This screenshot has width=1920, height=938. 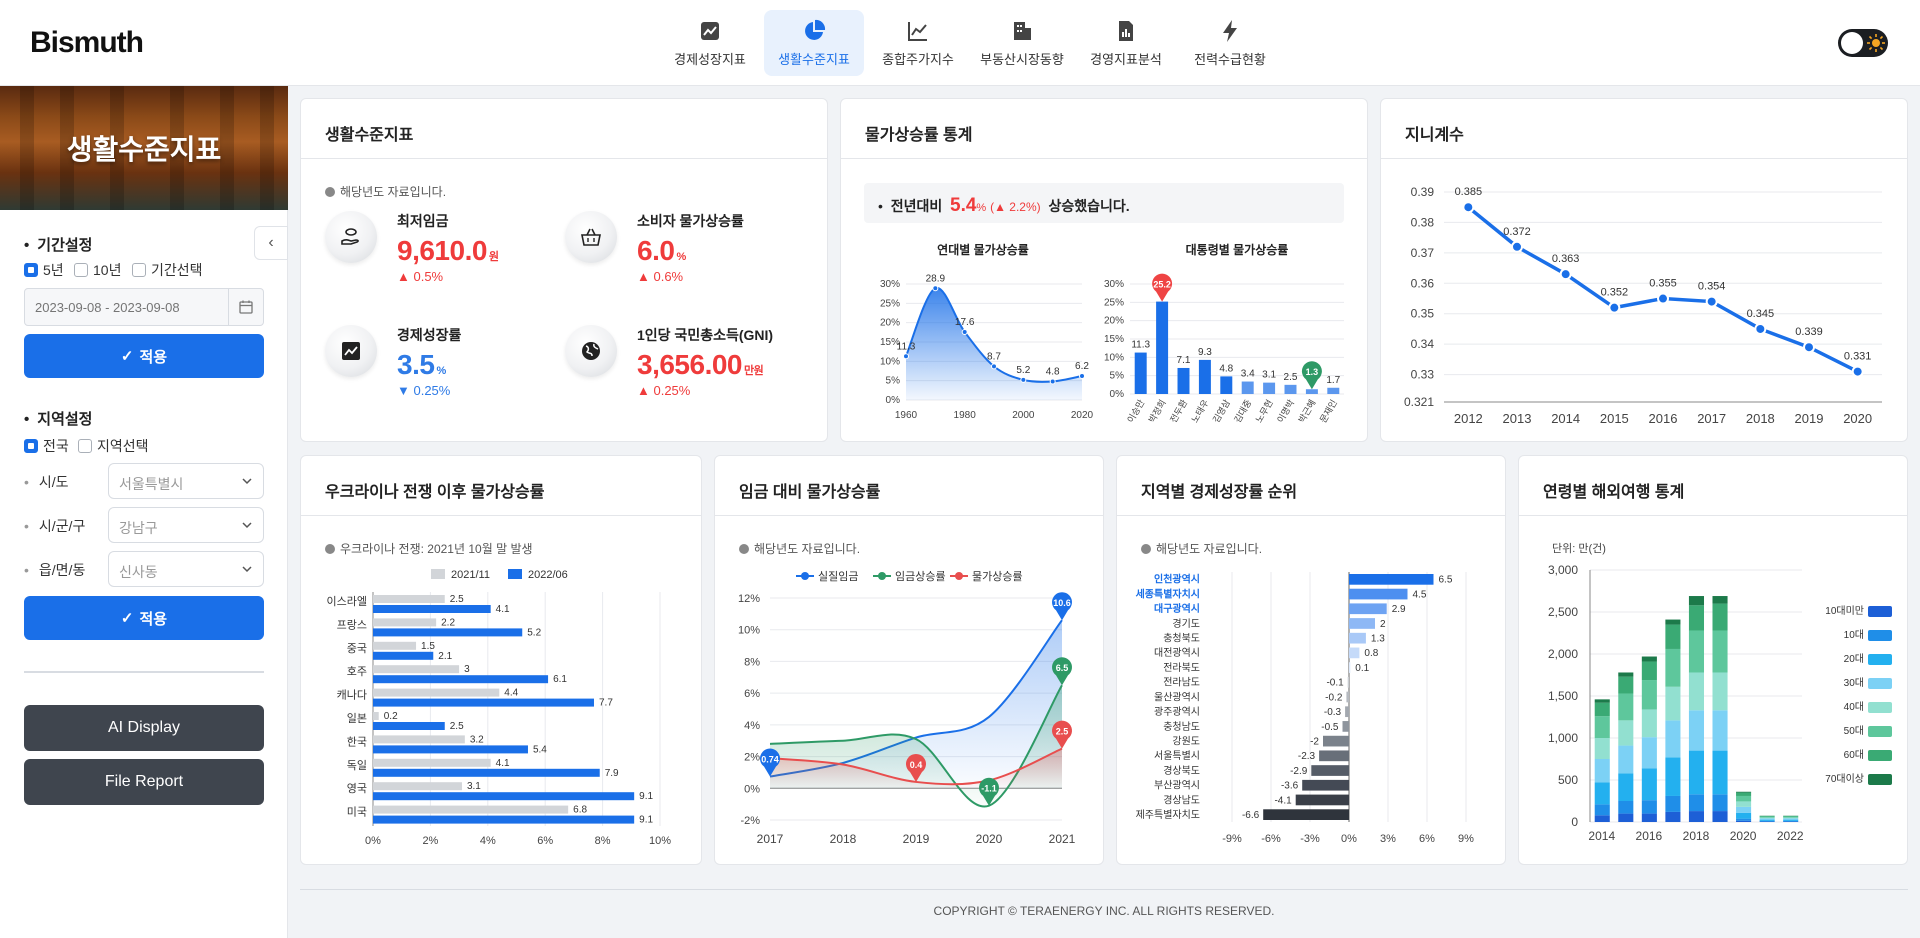 I want to click on ukraine-note: 우크라이나 전쟁: 2021년 10월 말 발생, so click(x=429, y=548).